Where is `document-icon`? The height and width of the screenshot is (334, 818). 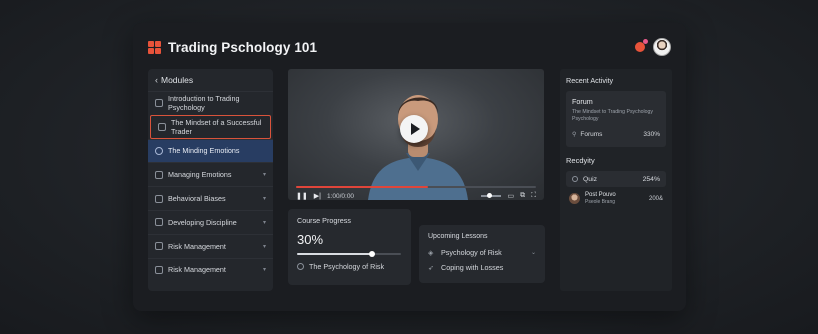 document-icon is located at coordinates (162, 126).